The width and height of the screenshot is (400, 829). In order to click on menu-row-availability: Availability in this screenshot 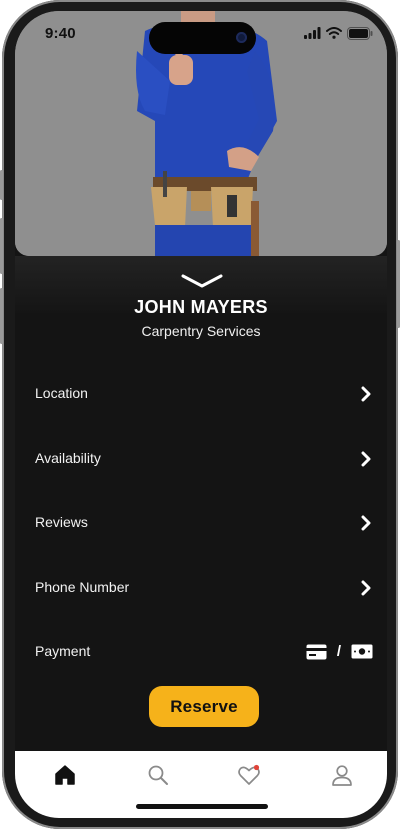, I will do `click(204, 459)`.